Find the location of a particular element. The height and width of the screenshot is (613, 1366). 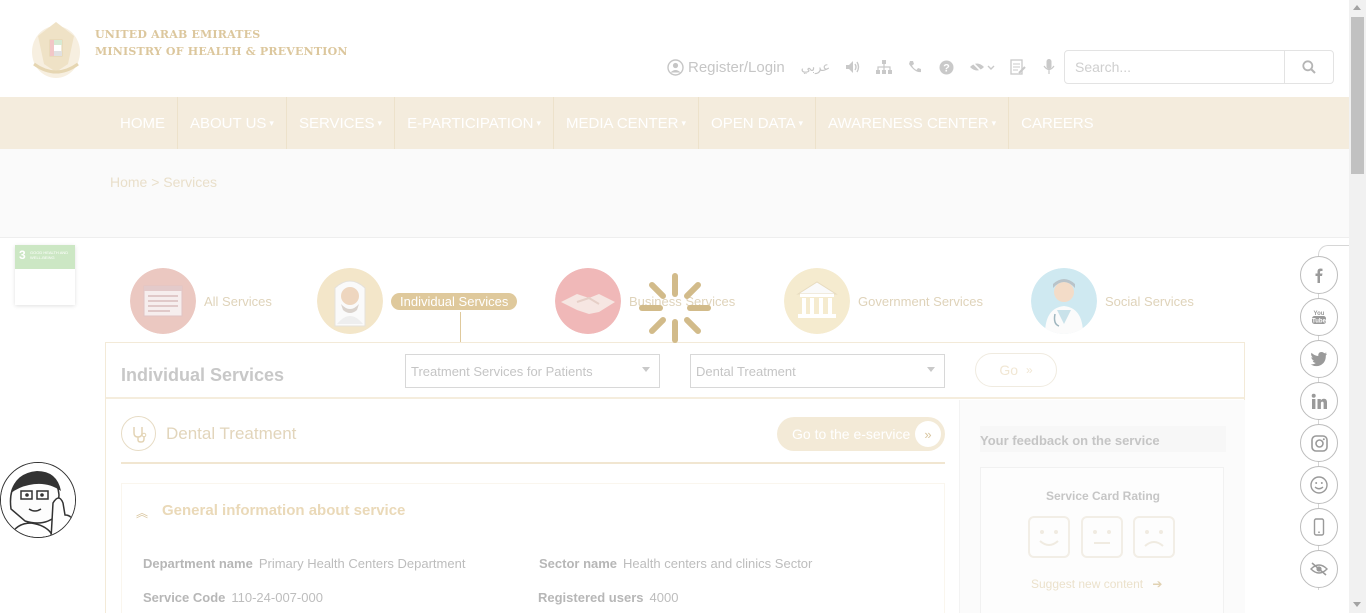

service-select: Dental Treatment is located at coordinates (817, 371).